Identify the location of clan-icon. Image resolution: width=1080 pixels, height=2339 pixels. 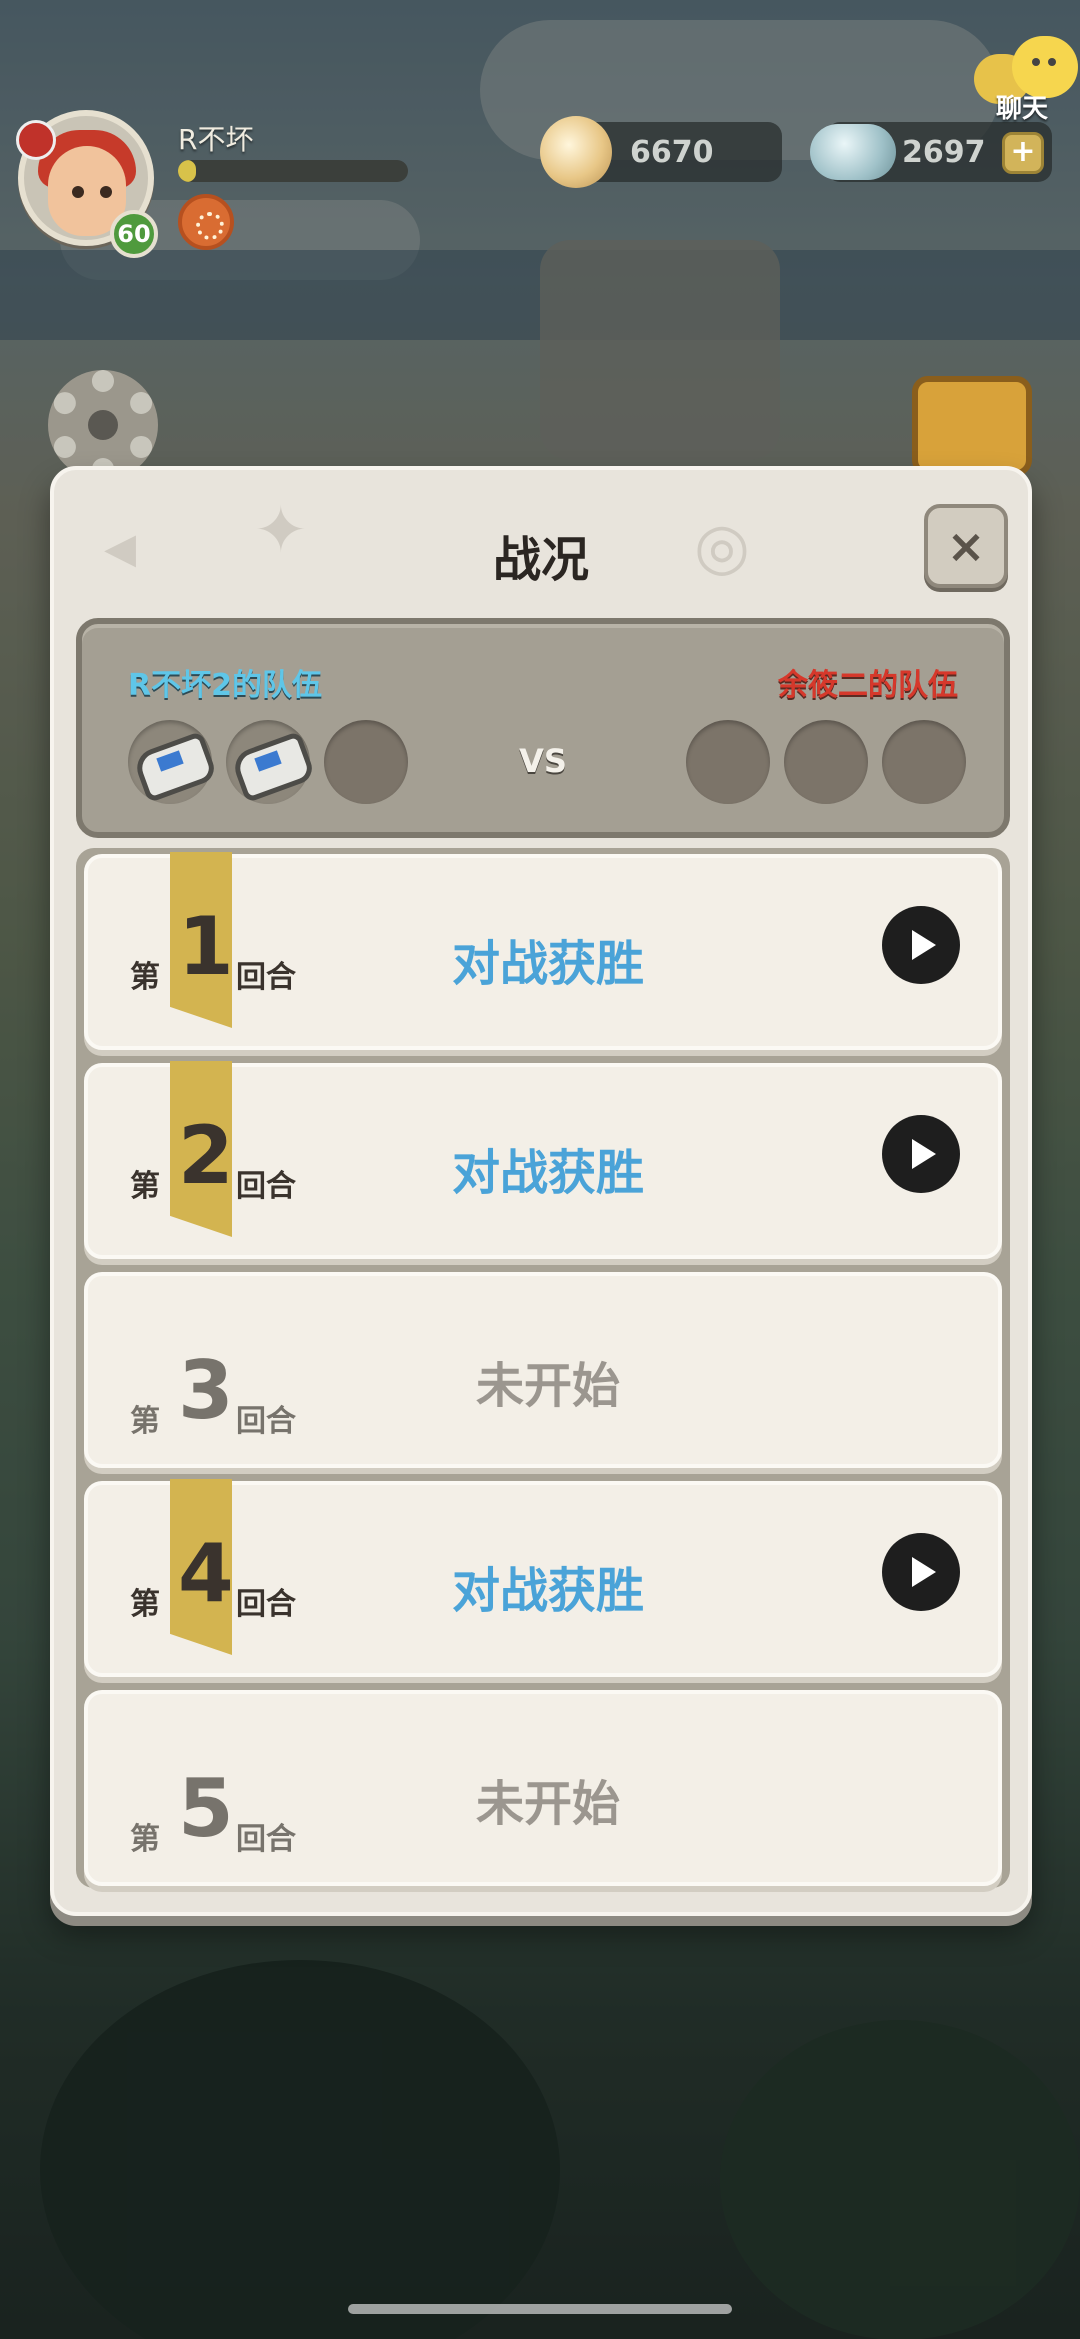
(206, 222).